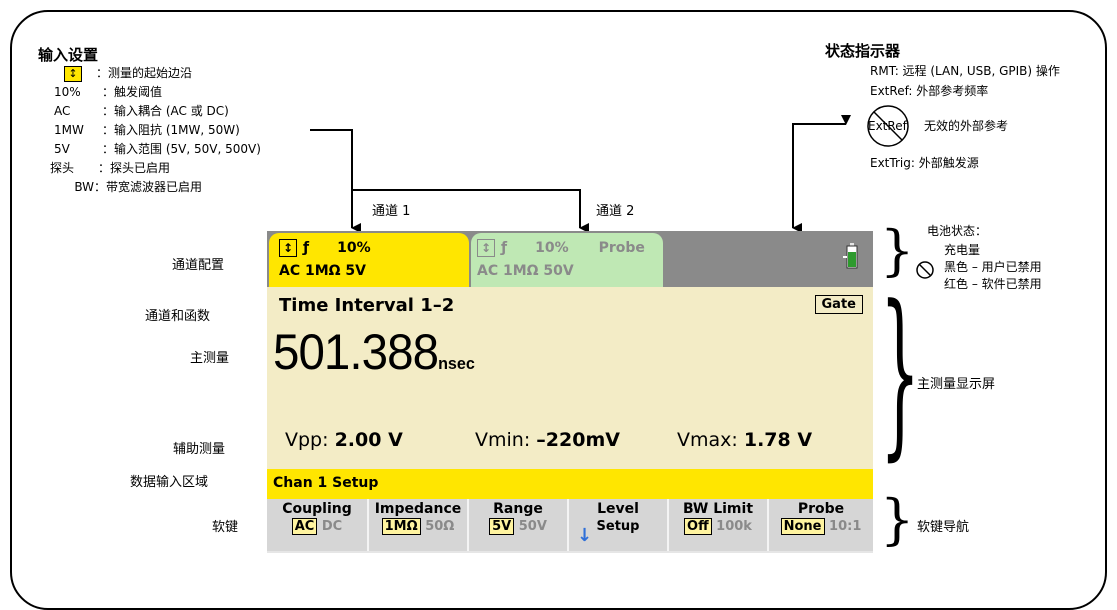 Image resolution: width=1117 pixels, height=610 pixels. I want to click on label-main-display: 主测量显示屏, so click(956, 384).